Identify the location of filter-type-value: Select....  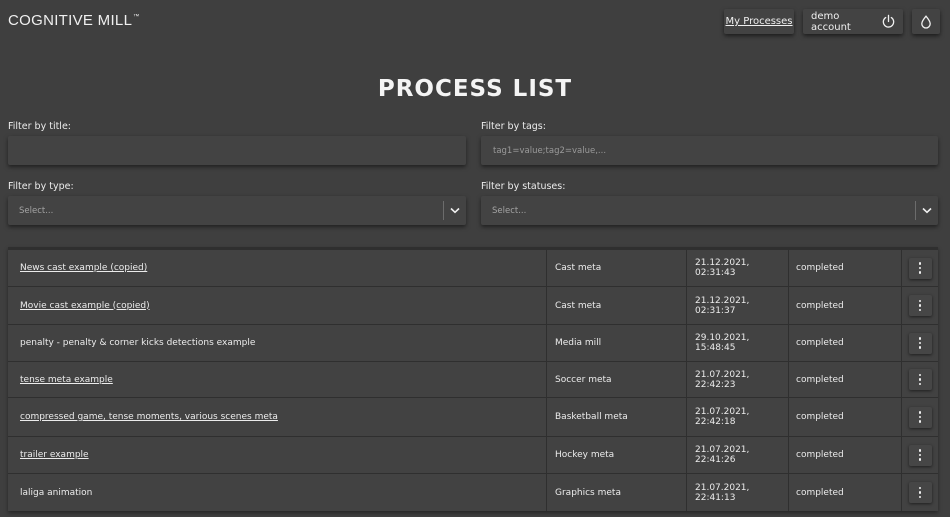
(36, 210).